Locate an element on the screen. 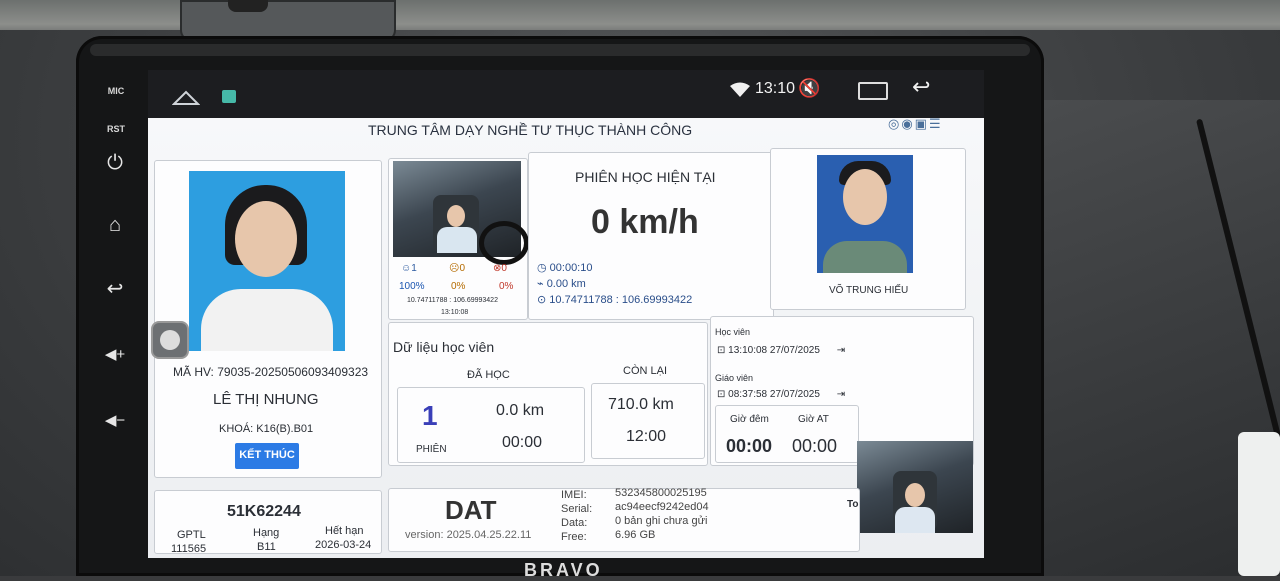 This screenshot has height=581, width=1280. recents-icon is located at coordinates (873, 91).